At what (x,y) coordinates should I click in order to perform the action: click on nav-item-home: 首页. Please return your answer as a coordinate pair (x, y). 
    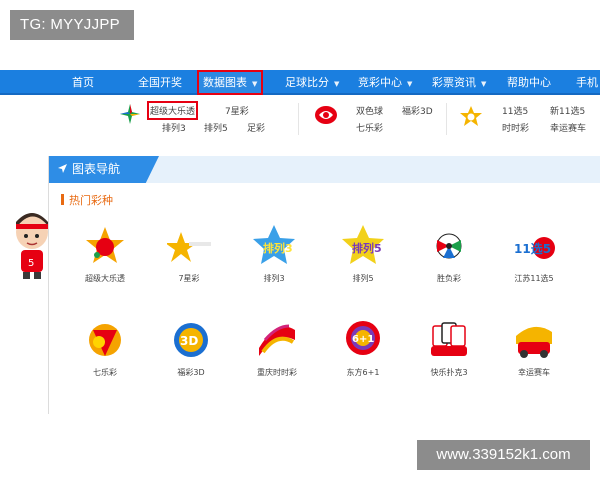
    Looking at the image, I should click on (83, 82).